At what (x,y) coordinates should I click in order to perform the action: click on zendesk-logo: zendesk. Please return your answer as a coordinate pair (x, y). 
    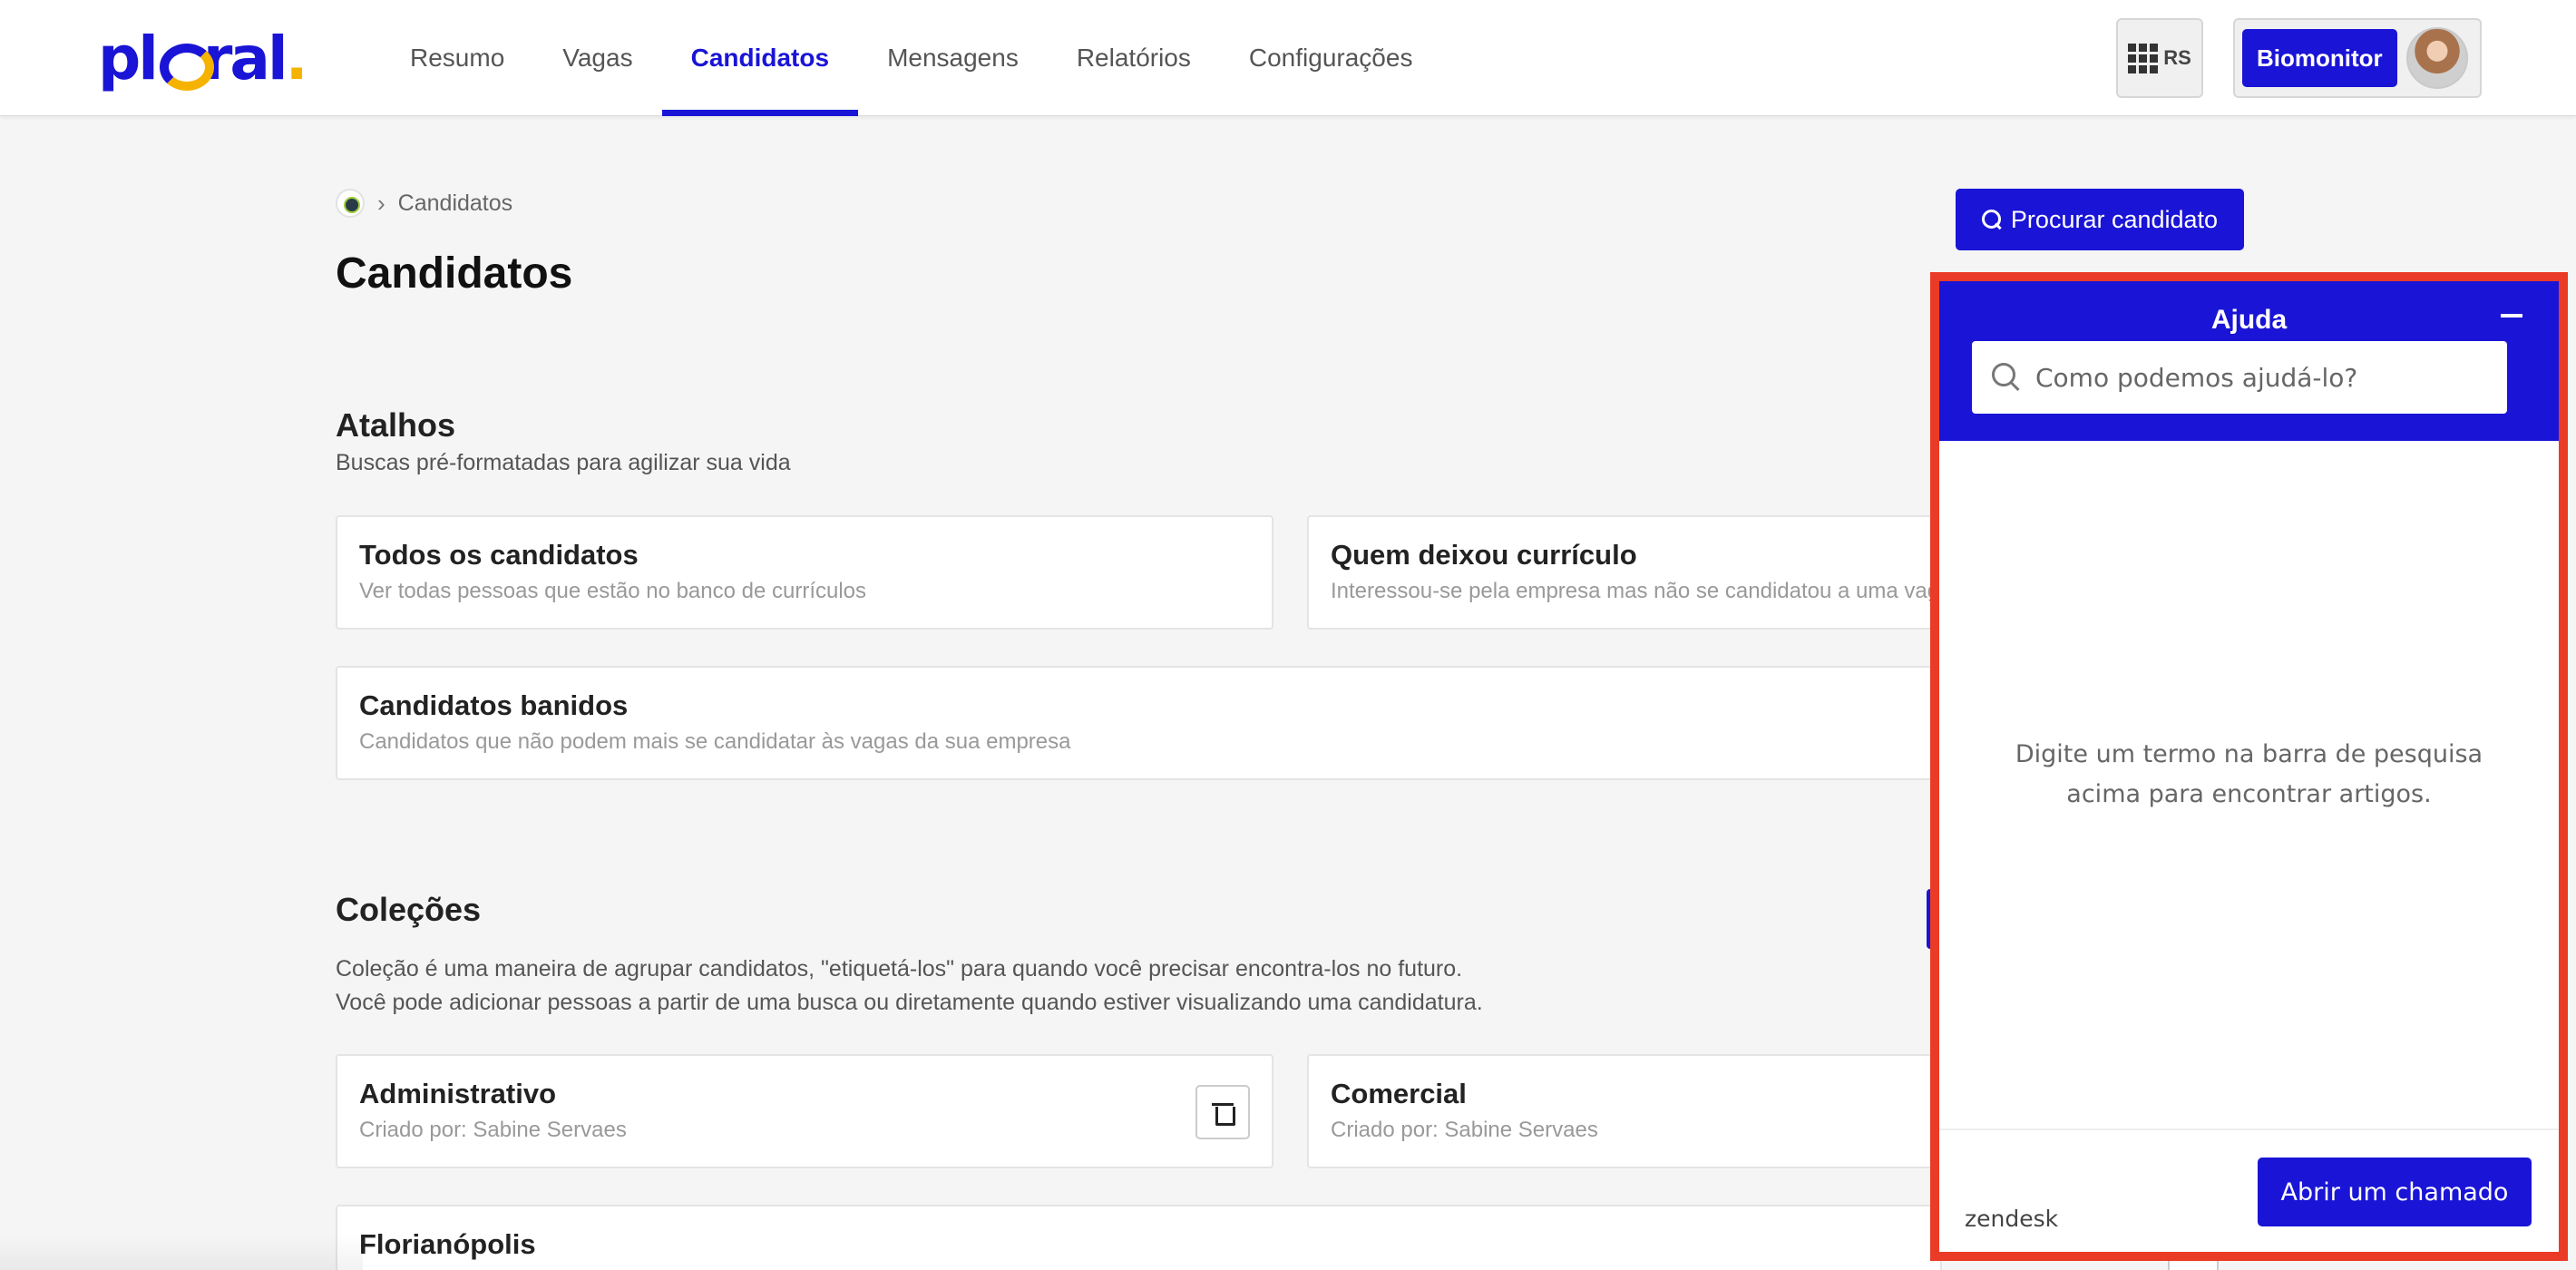
    Looking at the image, I should click on (2011, 1219).